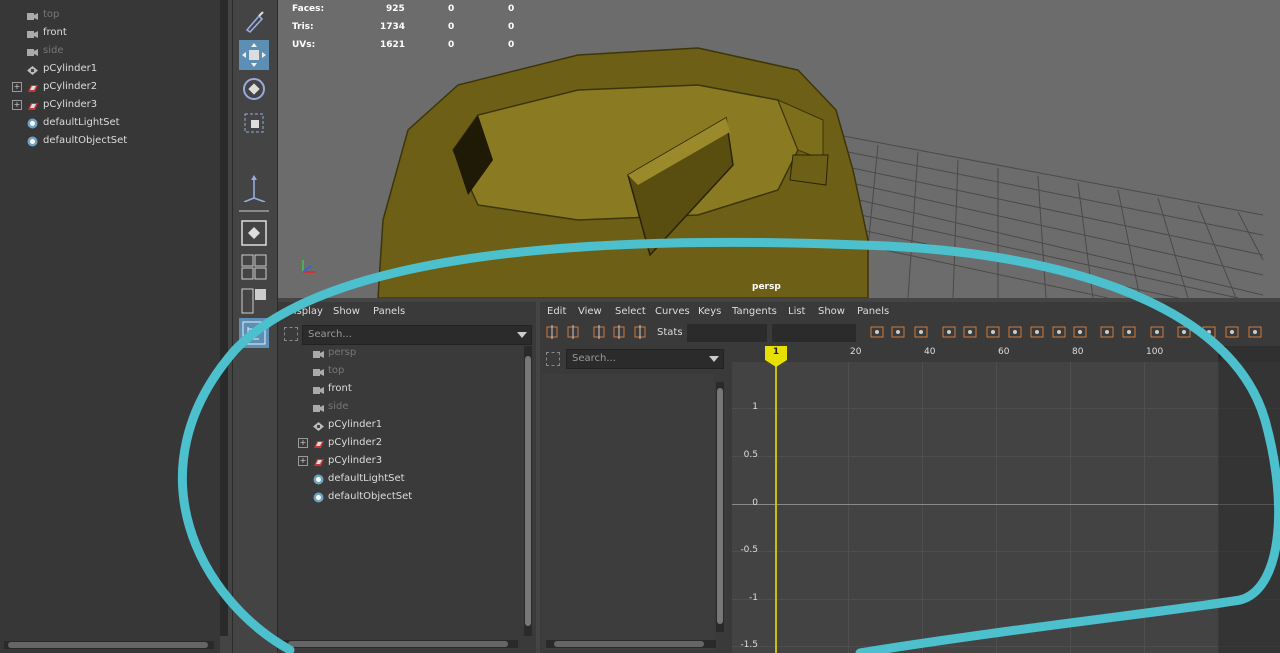  What do you see at coordinates (398, 353) in the screenshot?
I see `outliner-item-persp: persp` at bounding box center [398, 353].